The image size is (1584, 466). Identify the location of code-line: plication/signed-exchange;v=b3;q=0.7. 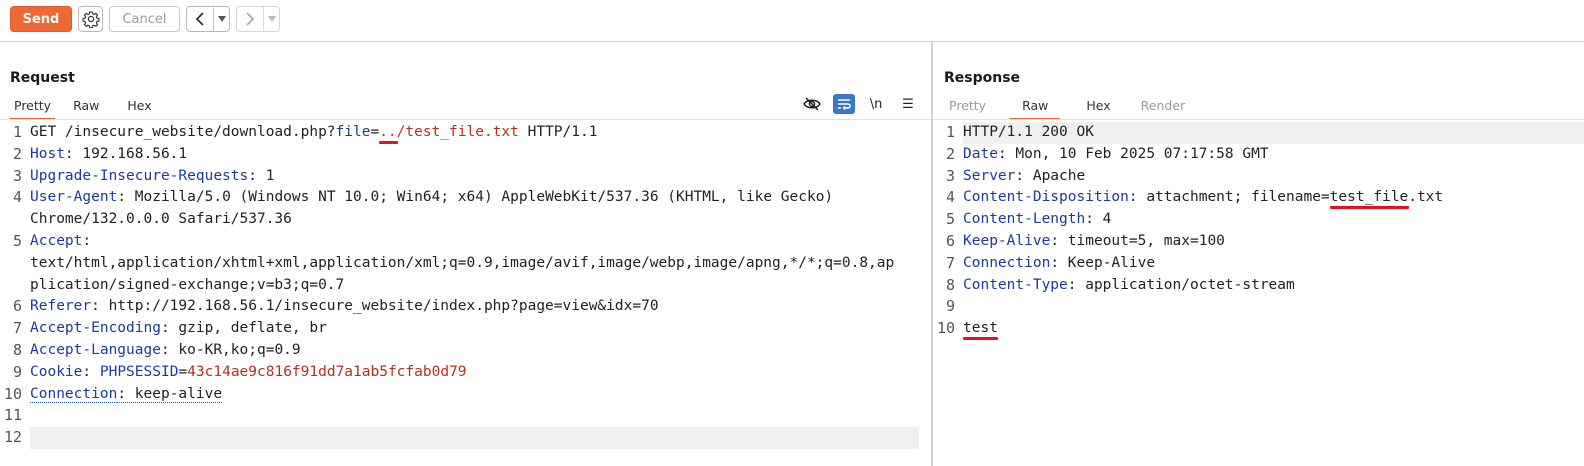
(465, 286).